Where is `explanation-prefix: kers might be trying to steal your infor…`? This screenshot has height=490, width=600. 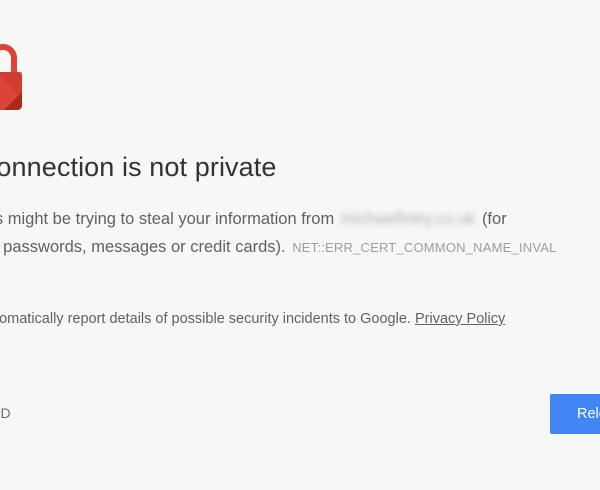
explanation-prefix: kers might be trying to steal your infor… is located at coordinates (167, 219).